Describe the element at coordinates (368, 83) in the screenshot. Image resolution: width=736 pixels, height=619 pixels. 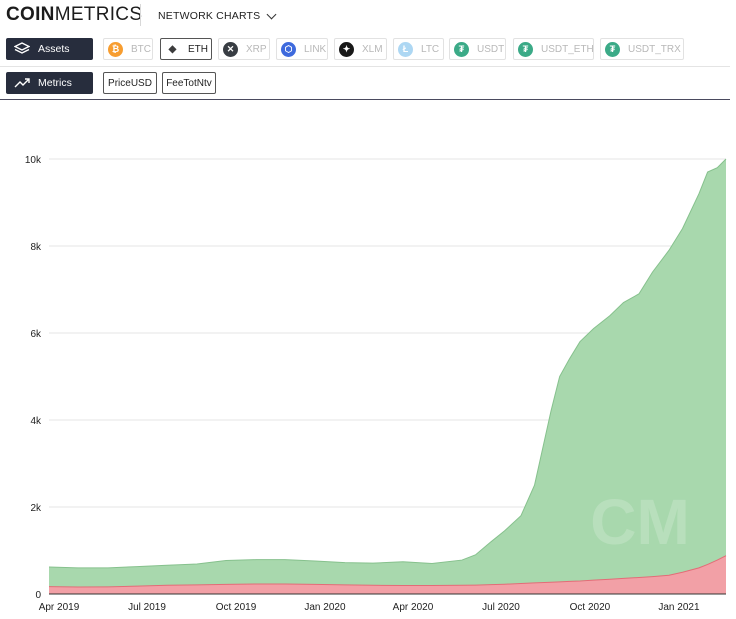
I see `metrics-row: Metrics PriceUSD FeeTotNtv` at that location.